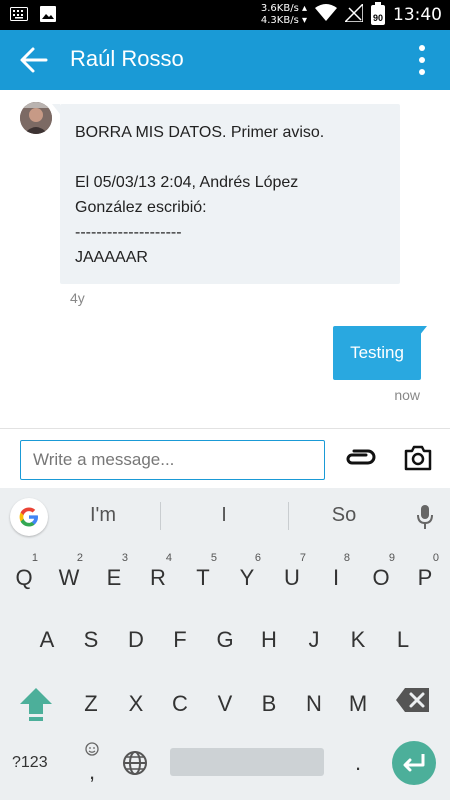 This screenshot has height=800, width=450. What do you see at coordinates (47, 640) in the screenshot?
I see `key-a: A` at bounding box center [47, 640].